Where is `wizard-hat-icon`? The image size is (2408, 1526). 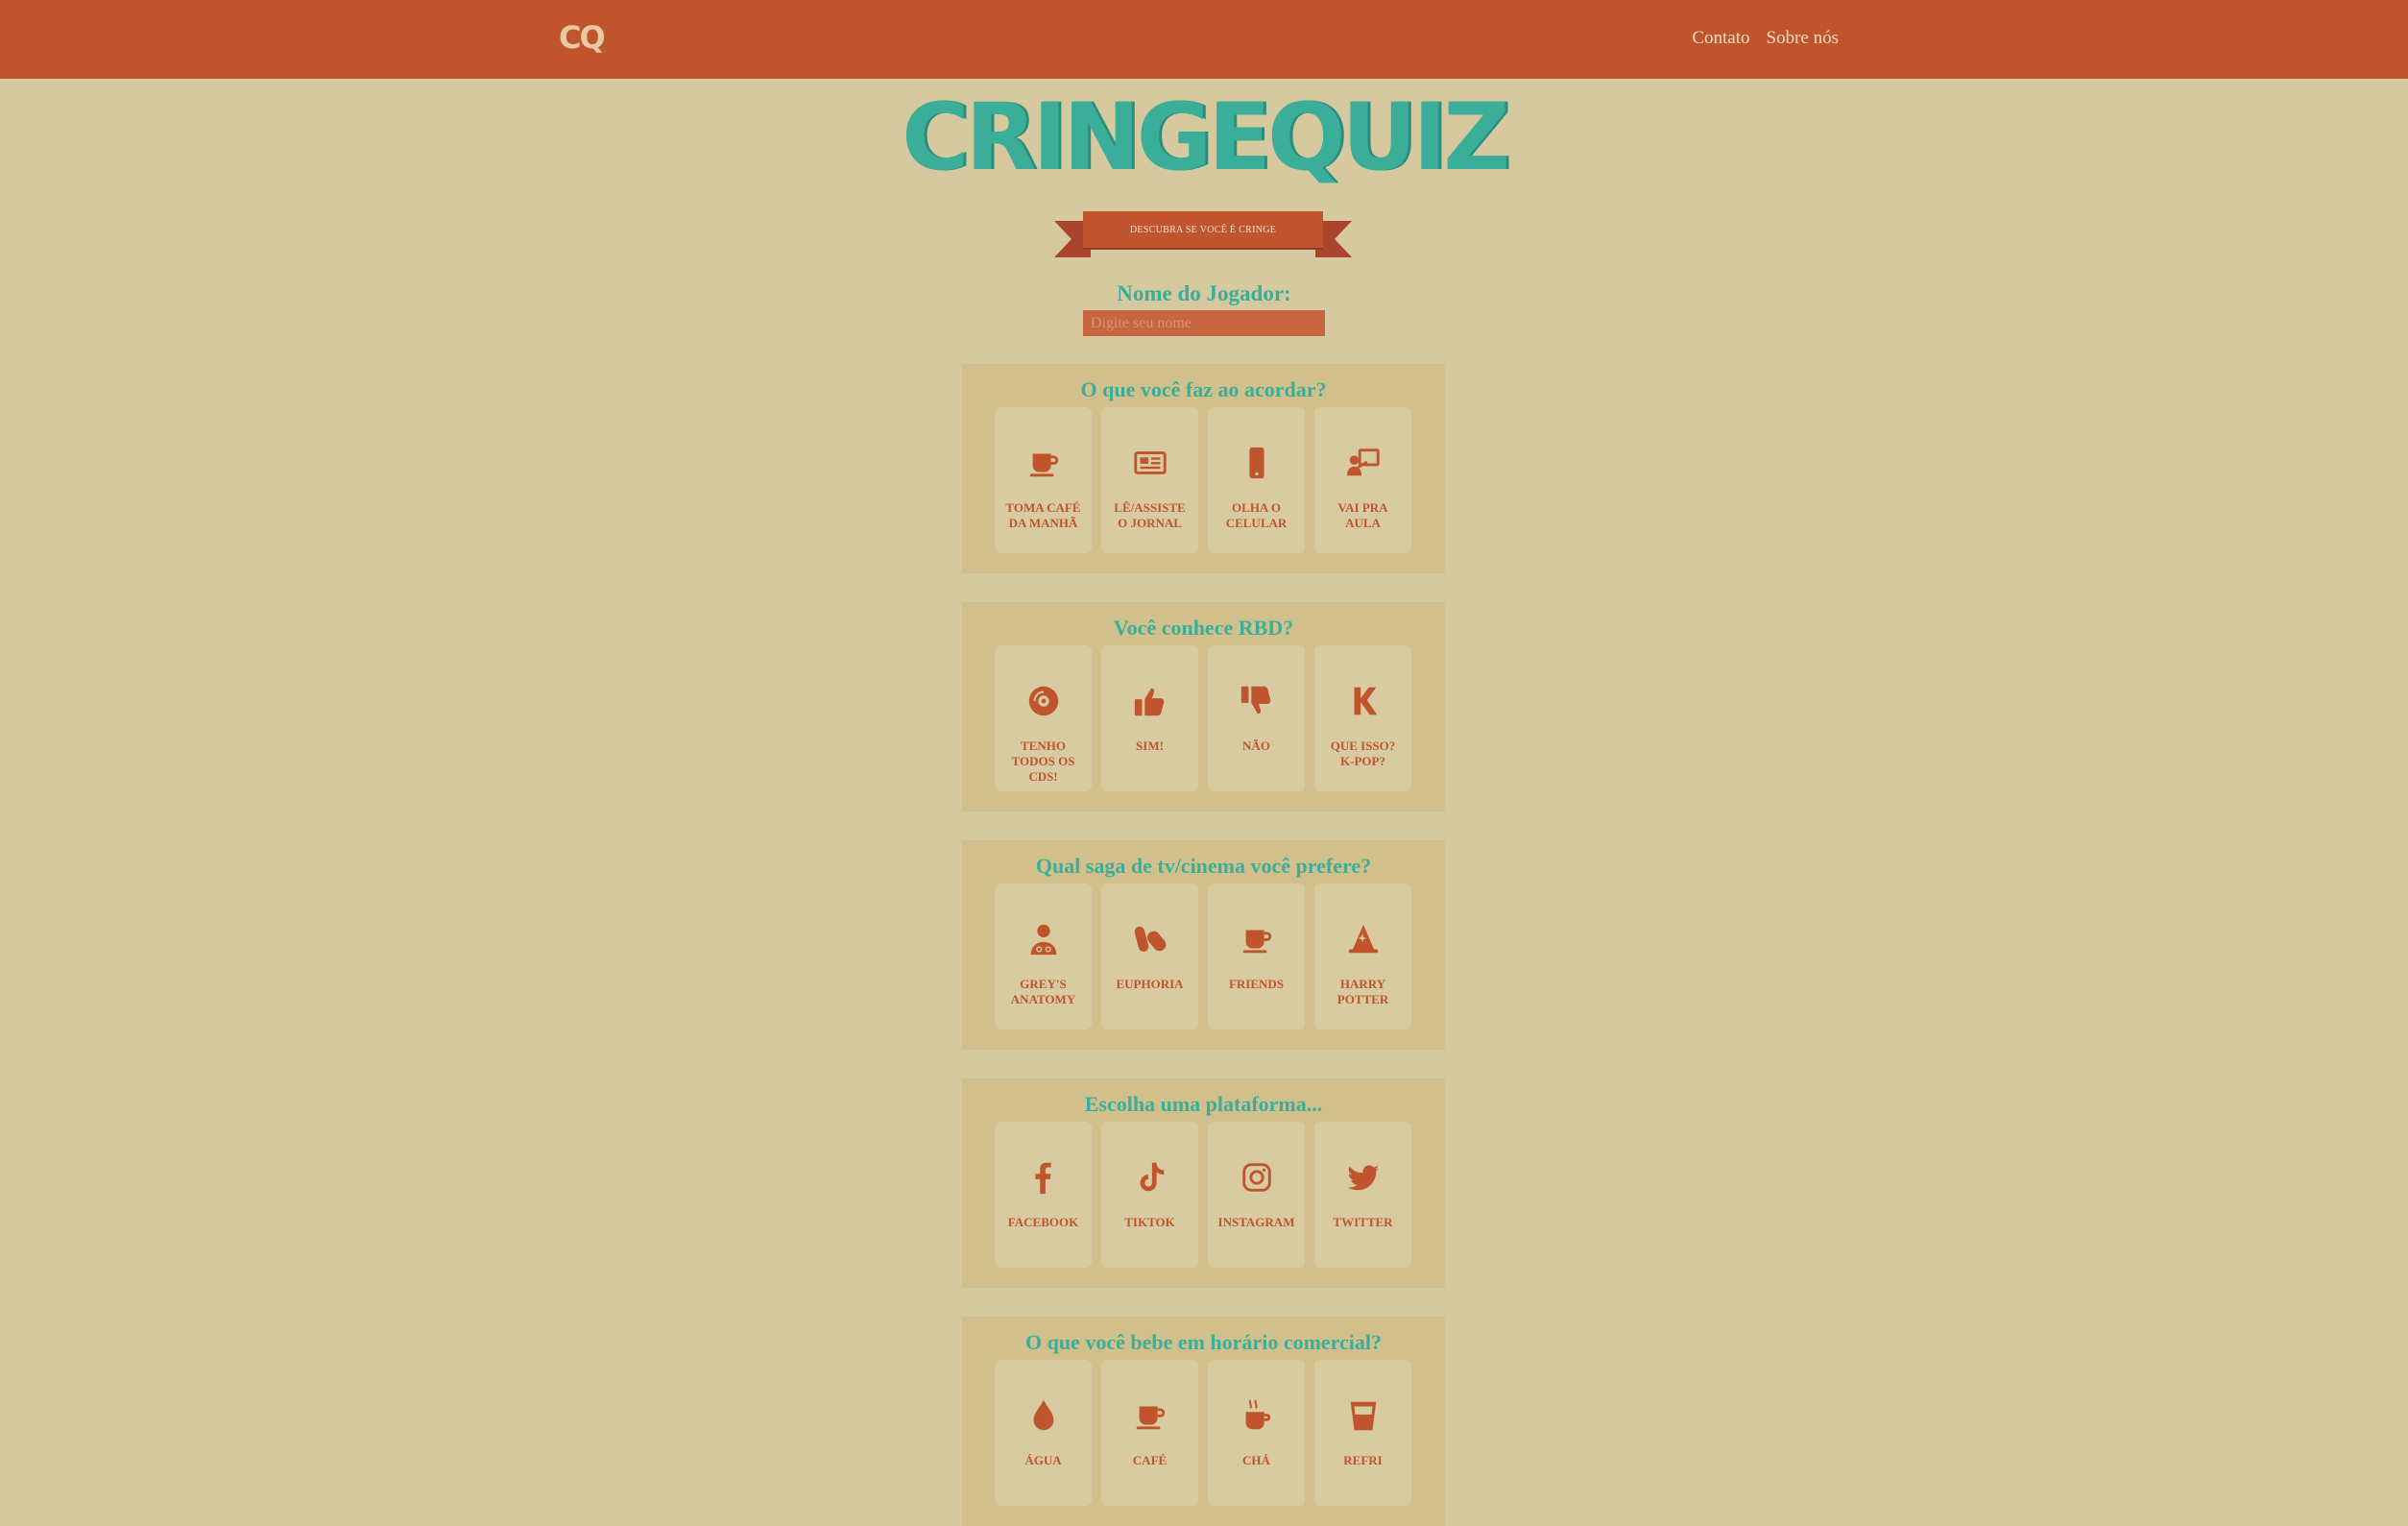 wizard-hat-icon is located at coordinates (1362, 939).